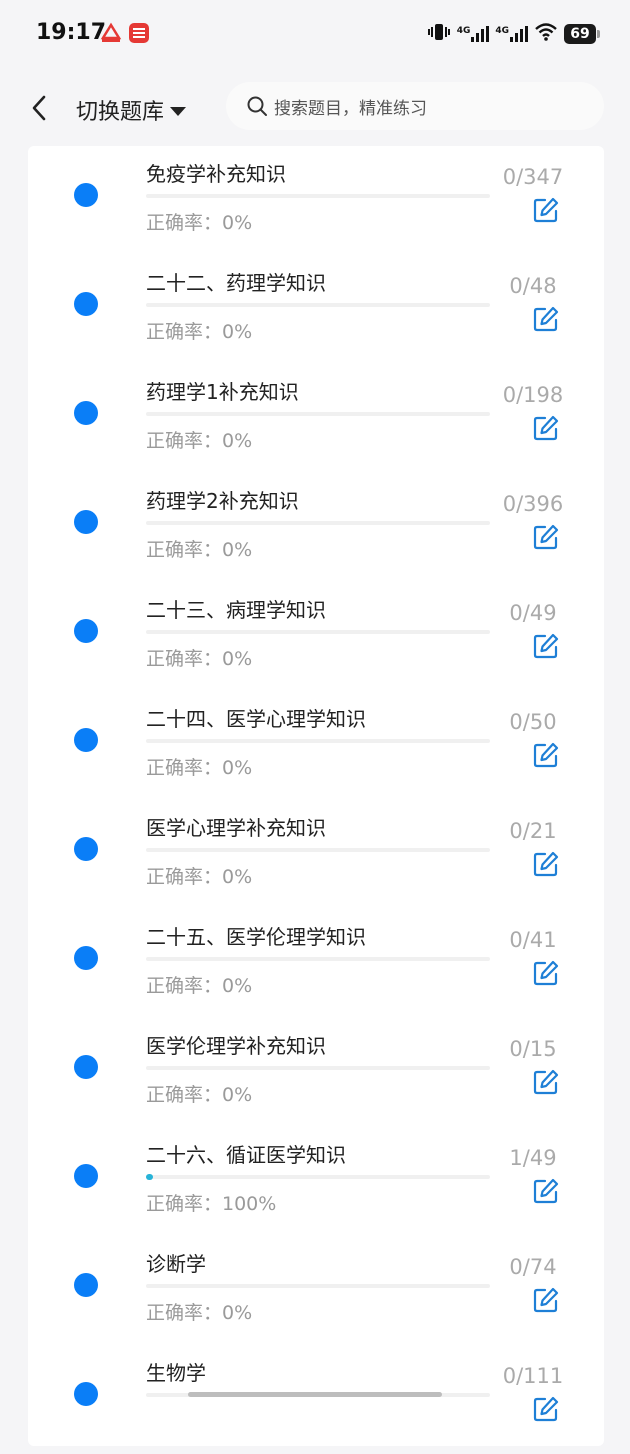 The image size is (630, 1454). What do you see at coordinates (316, 963) in the screenshot?
I see `list-item: 二十五、医学伦理学知识 正确率：0% 0/41` at bounding box center [316, 963].